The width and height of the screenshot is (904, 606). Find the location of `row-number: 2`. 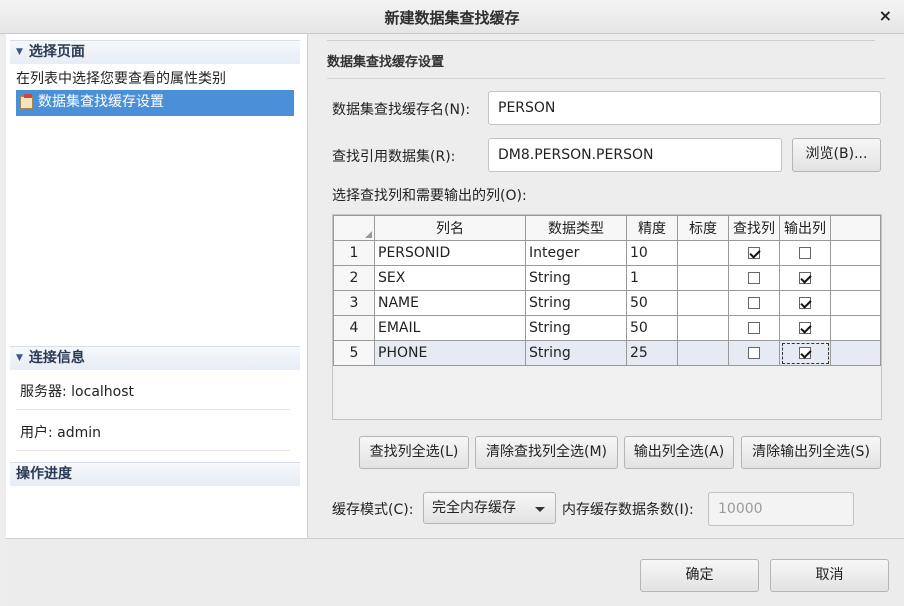

row-number: 2 is located at coordinates (354, 278).